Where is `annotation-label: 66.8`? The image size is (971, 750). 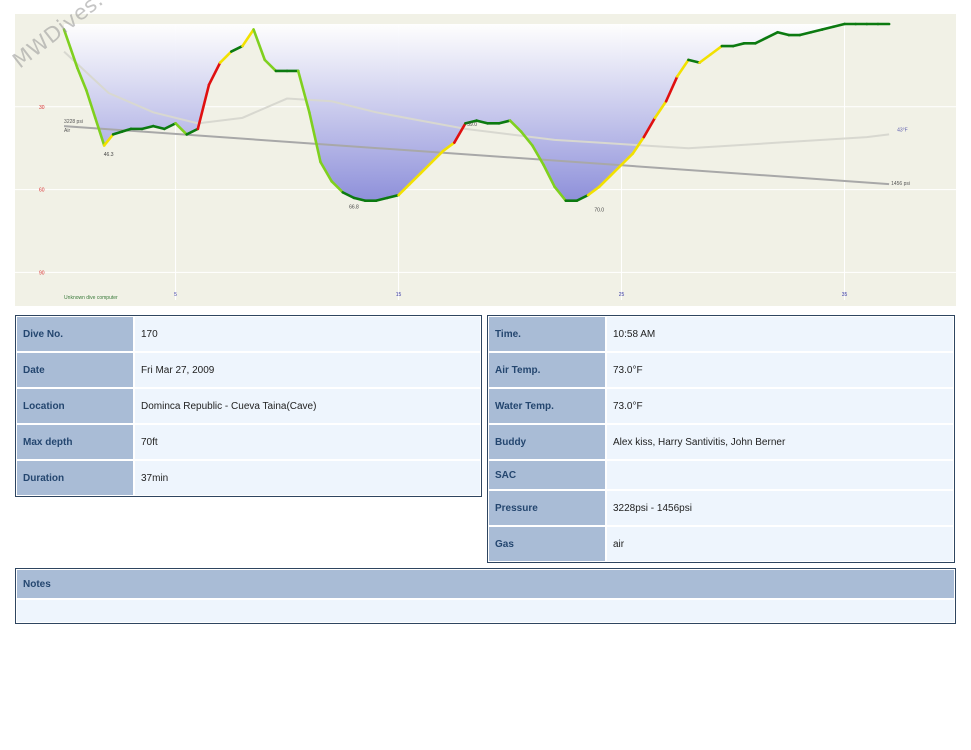 annotation-label: 66.8 is located at coordinates (354, 208).